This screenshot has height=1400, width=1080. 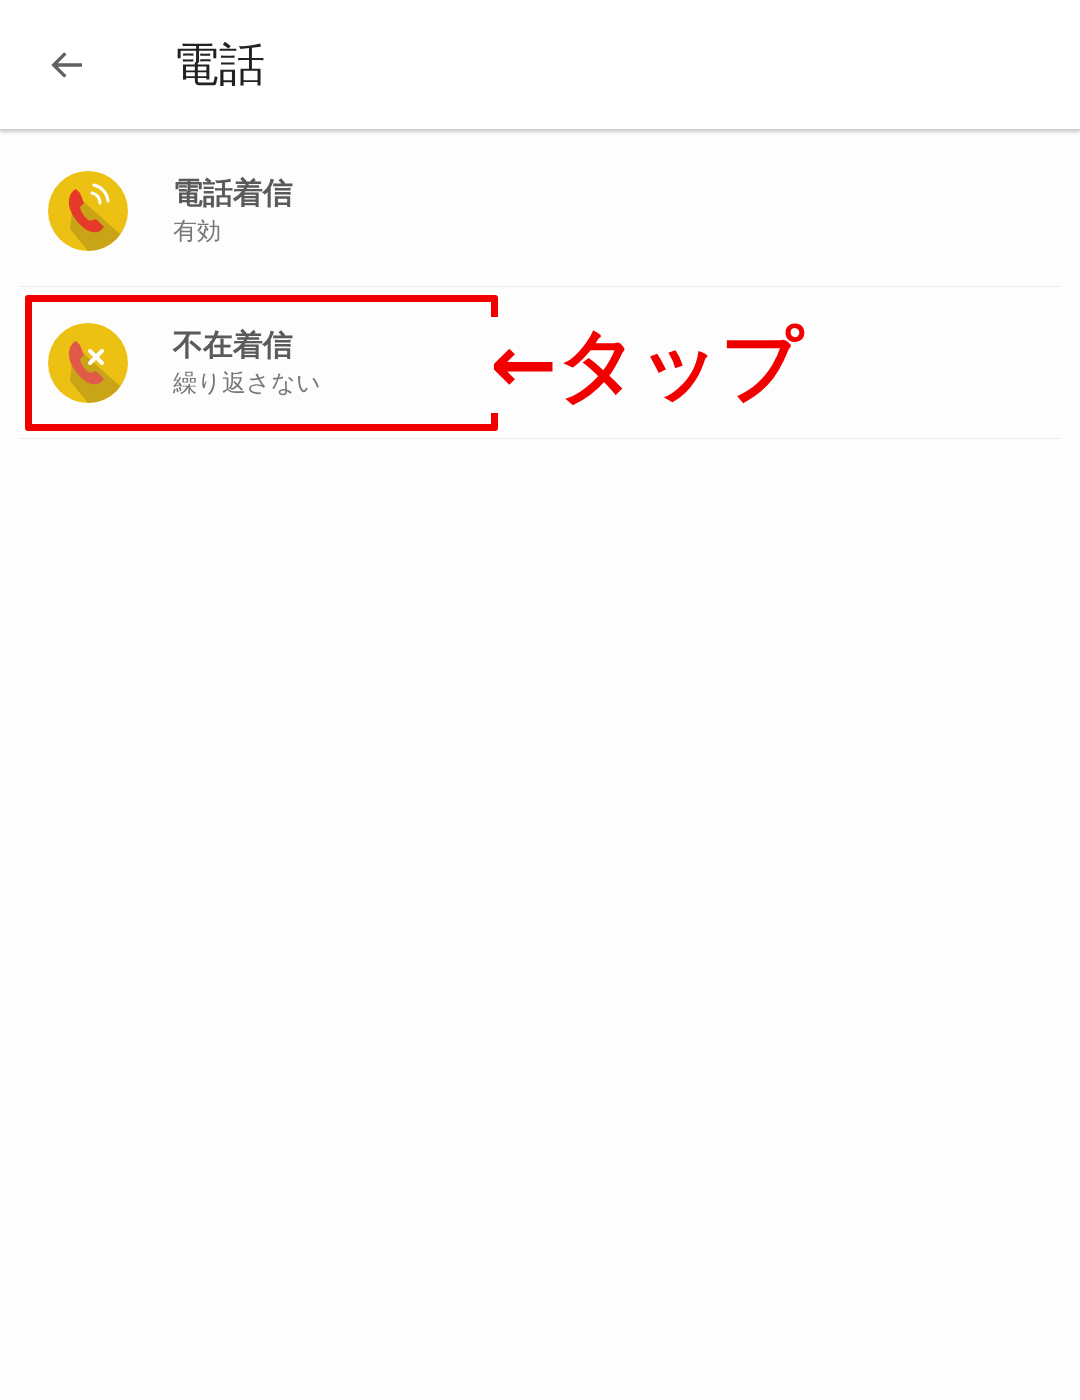 I want to click on annotation-text: ←タップ, so click(x=647, y=365).